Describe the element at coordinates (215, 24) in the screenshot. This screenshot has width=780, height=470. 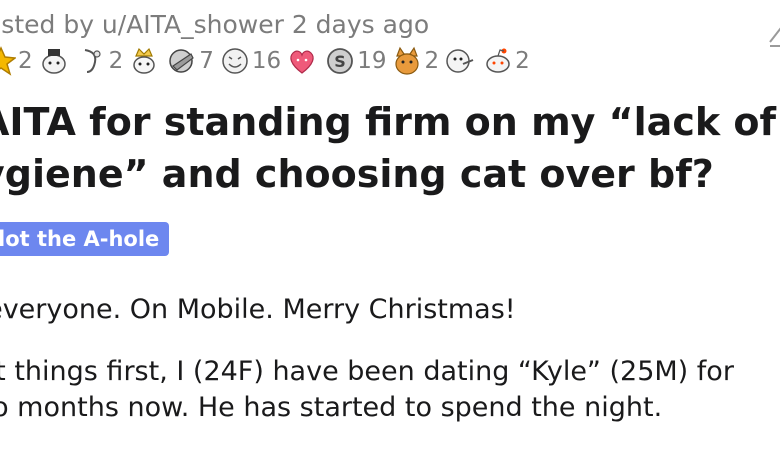
I see `post-meta: osted by u/AITA_shower 2 days ago` at that location.